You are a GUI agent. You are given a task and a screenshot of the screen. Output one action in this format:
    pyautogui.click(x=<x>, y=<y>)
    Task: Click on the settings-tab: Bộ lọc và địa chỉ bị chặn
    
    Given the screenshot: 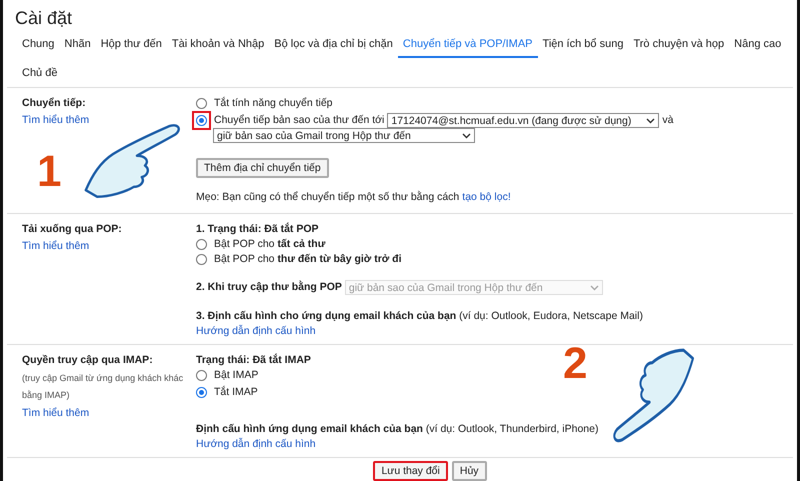 What is the action you would take?
    pyautogui.click(x=333, y=44)
    